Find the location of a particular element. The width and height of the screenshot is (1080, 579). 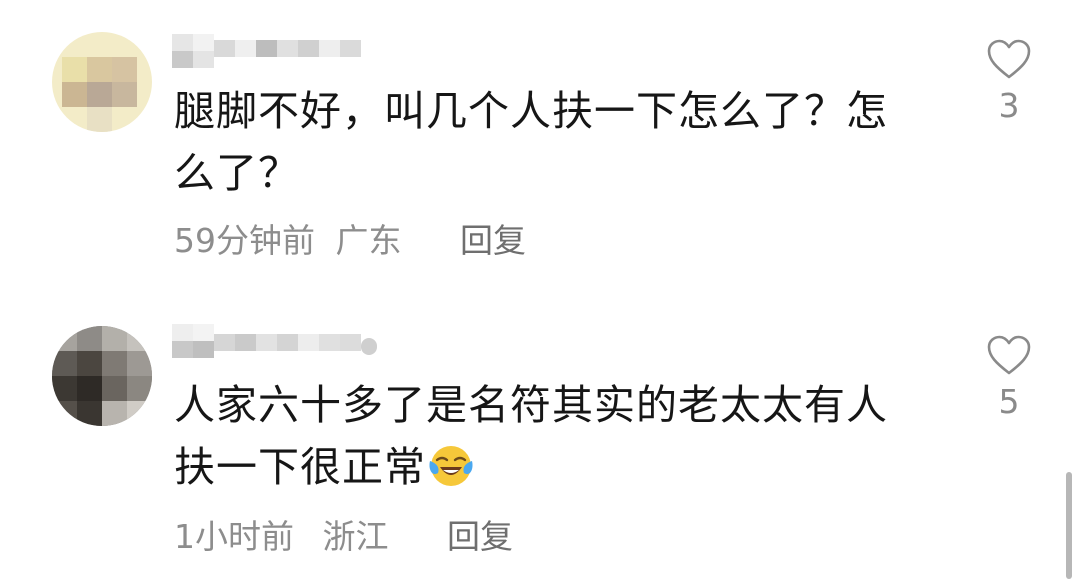

comment-meta: 59分钟前 广东 回复 is located at coordinates (350, 238).